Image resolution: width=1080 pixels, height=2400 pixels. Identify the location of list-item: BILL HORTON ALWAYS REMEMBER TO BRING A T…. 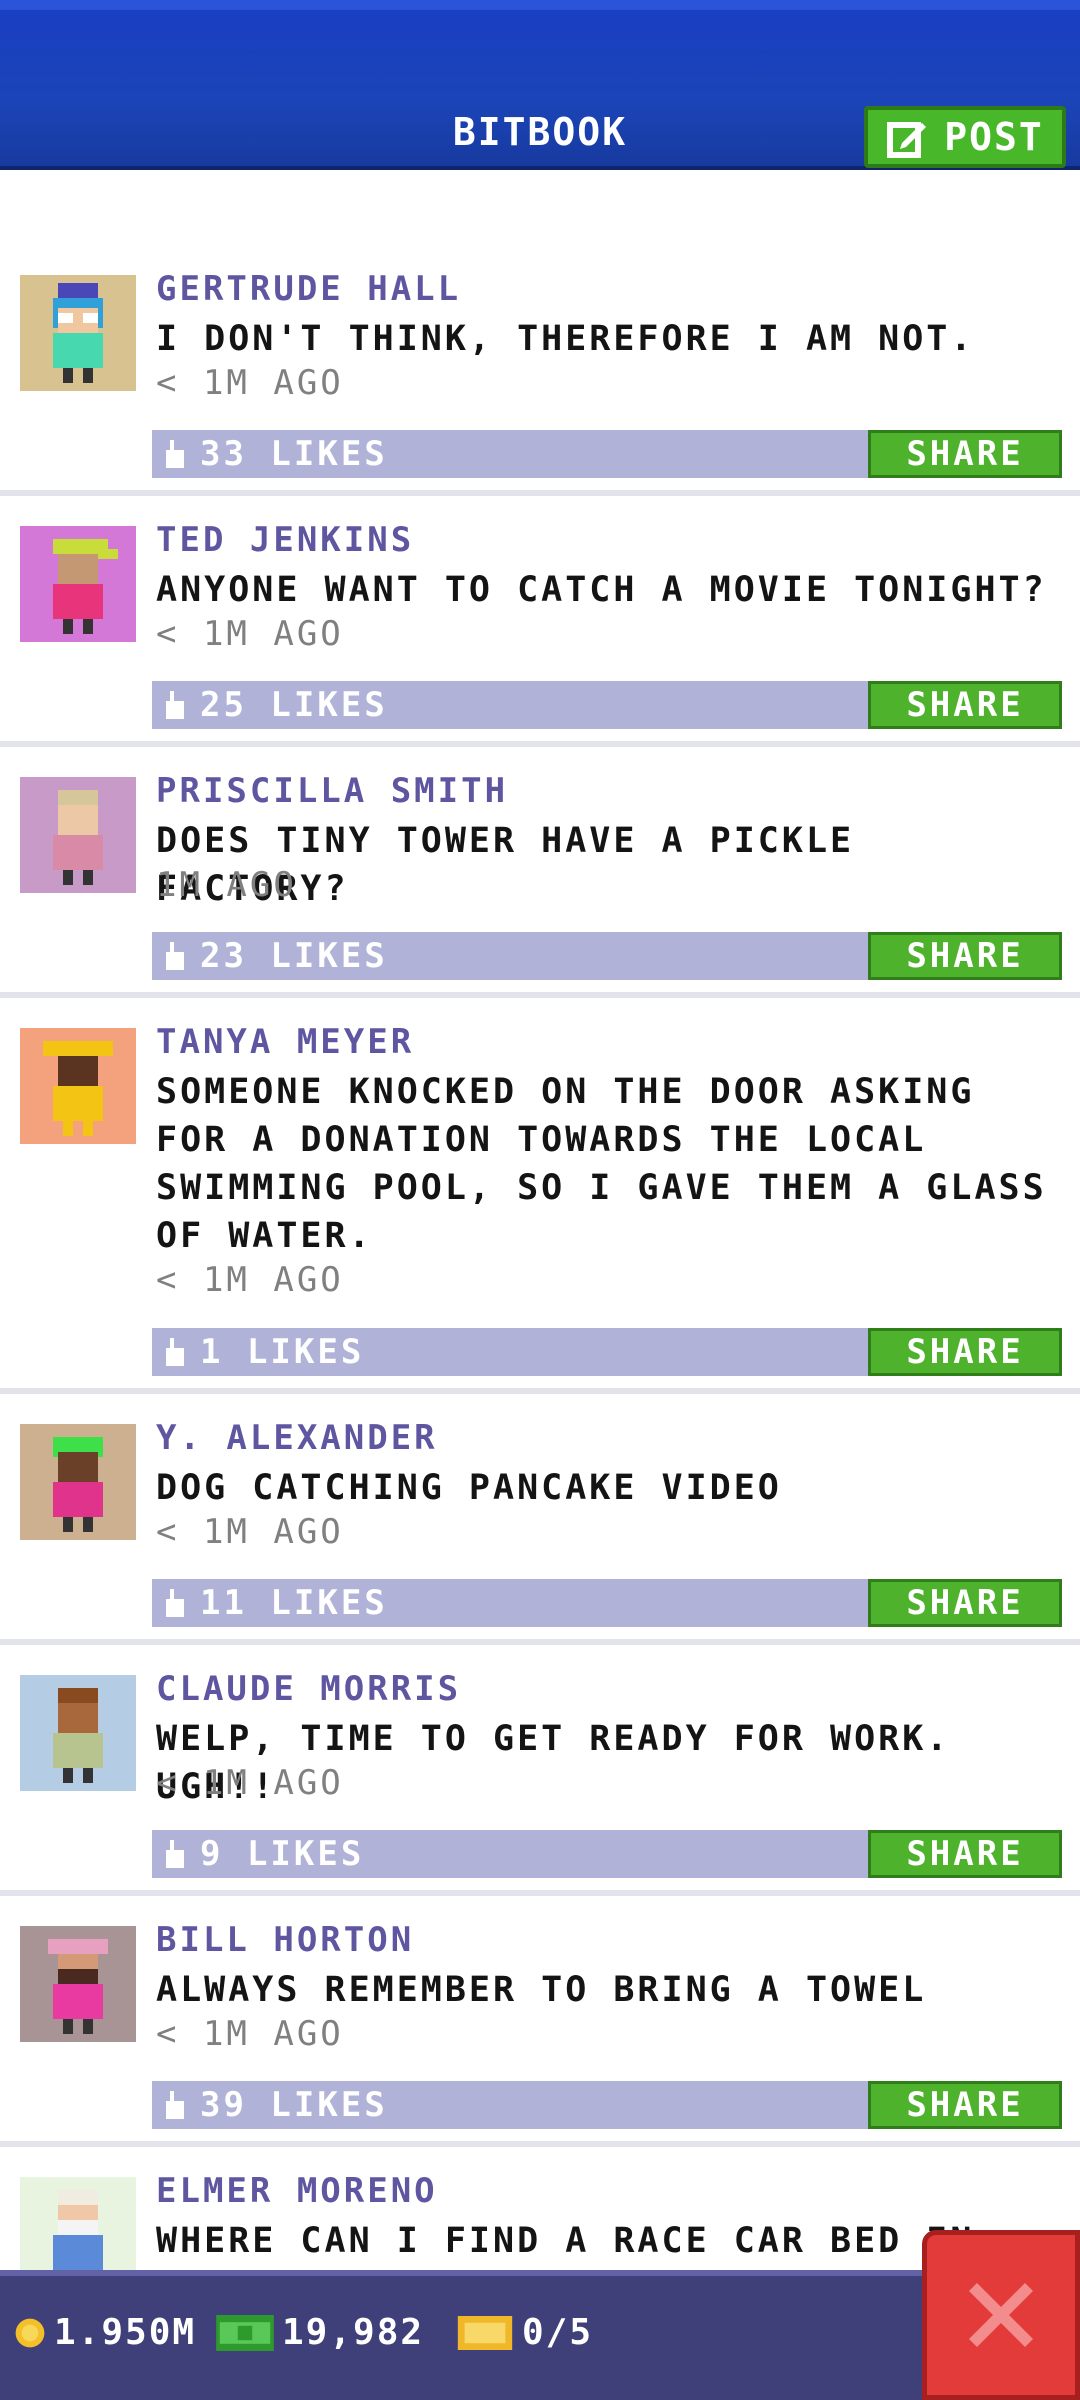
(540, 2021).